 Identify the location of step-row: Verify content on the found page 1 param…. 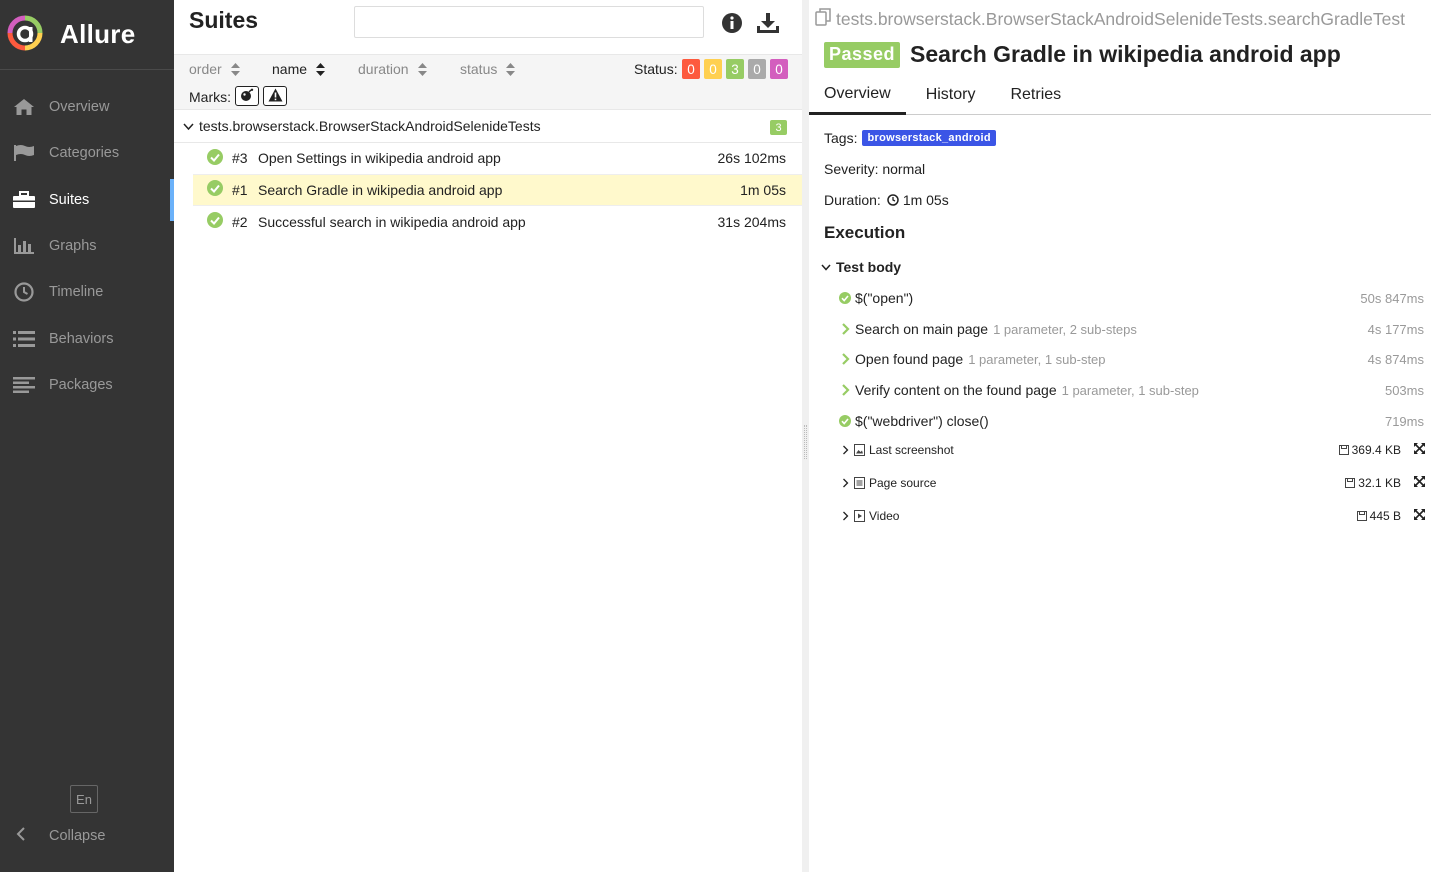
(1134, 390).